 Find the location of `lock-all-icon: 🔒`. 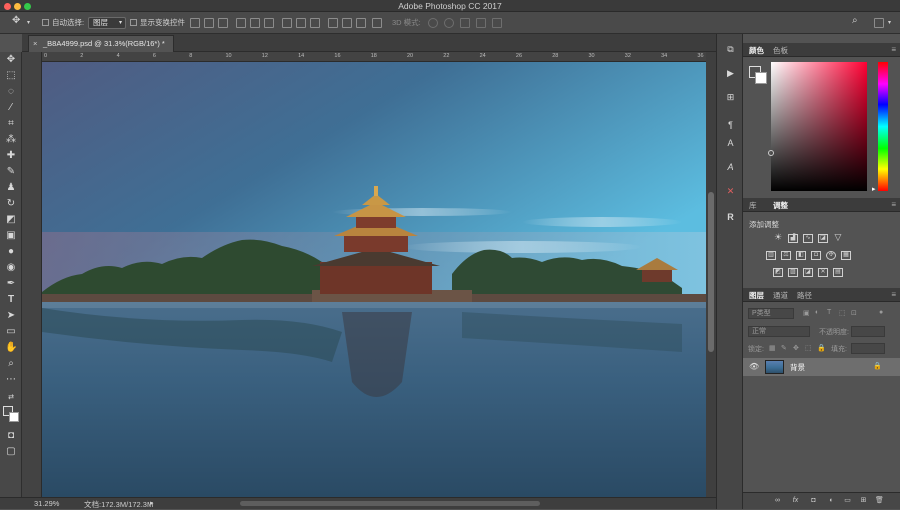

lock-all-icon: 🔒 is located at coordinates (821, 348).